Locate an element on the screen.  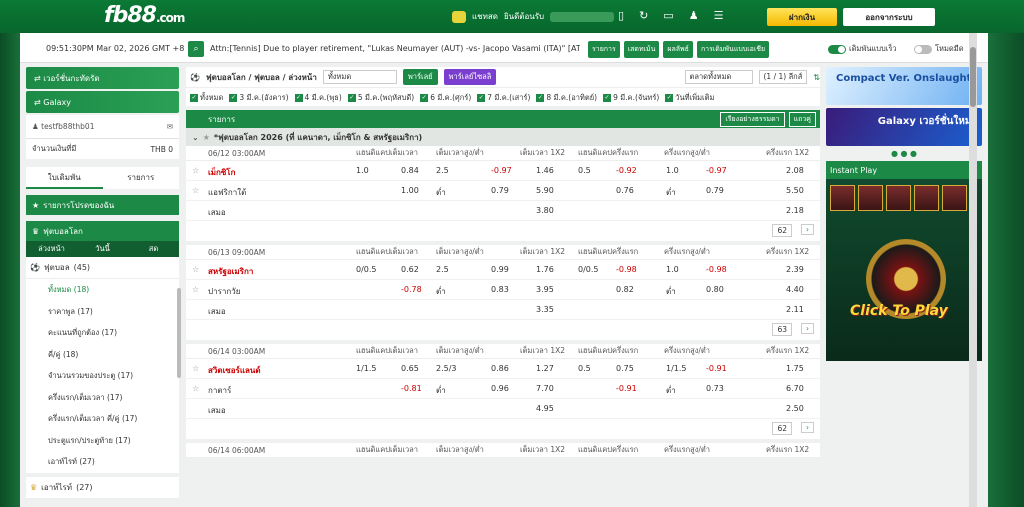
page-scrollbar is located at coordinates (973, 270).